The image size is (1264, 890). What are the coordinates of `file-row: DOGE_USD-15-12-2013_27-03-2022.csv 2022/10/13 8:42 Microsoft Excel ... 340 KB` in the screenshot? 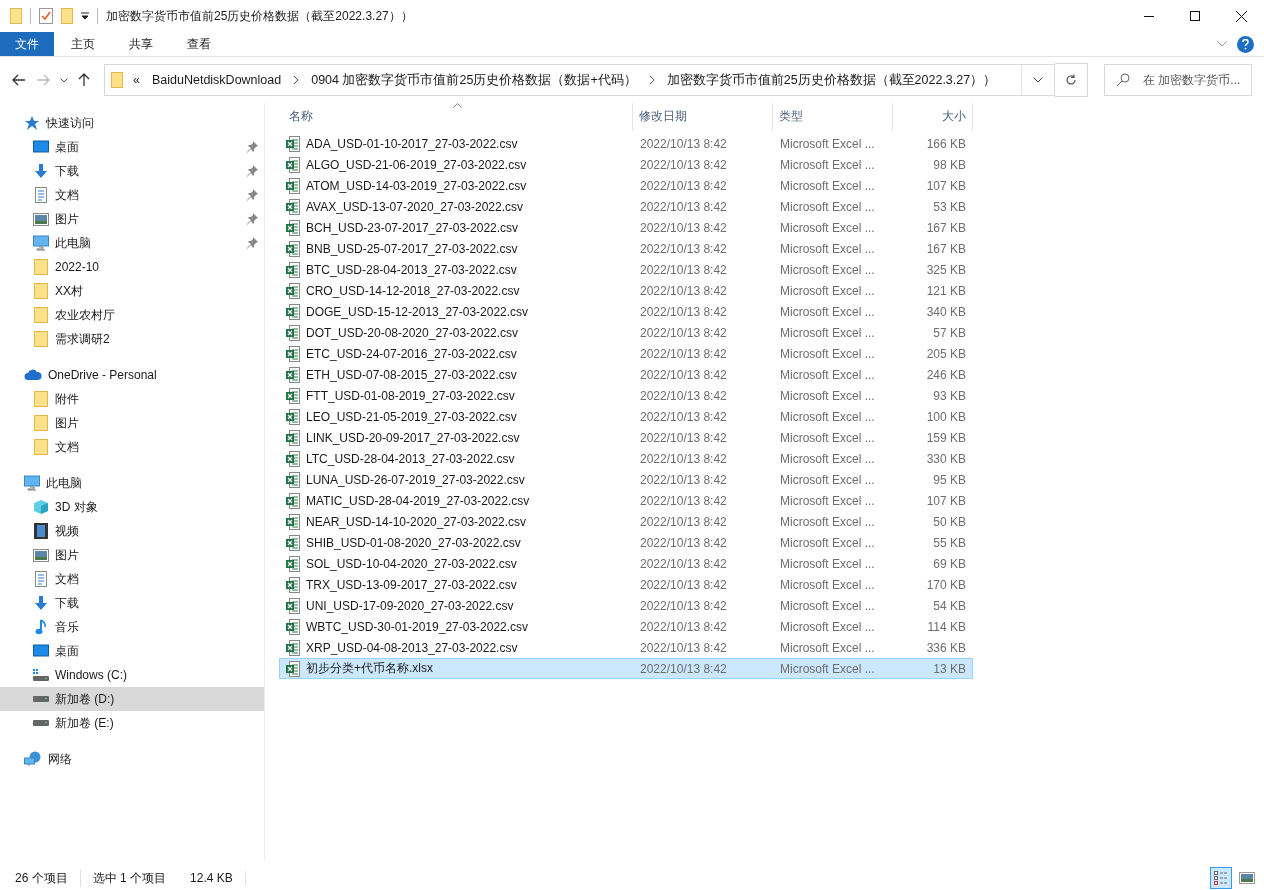 It's located at (626, 311).